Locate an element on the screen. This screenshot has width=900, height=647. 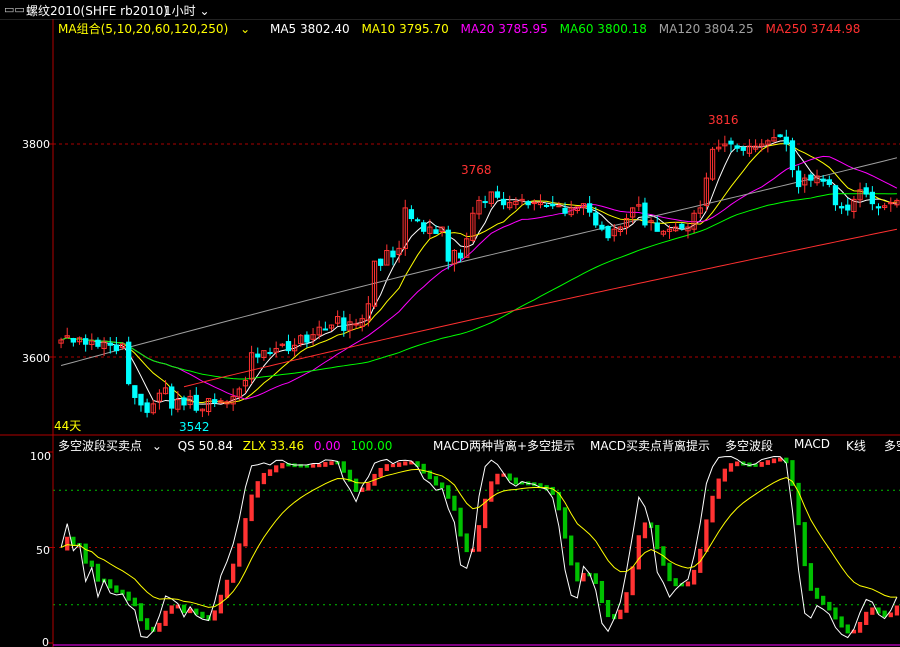
indicator-tick-100: 100 is located at coordinates (40, 456).